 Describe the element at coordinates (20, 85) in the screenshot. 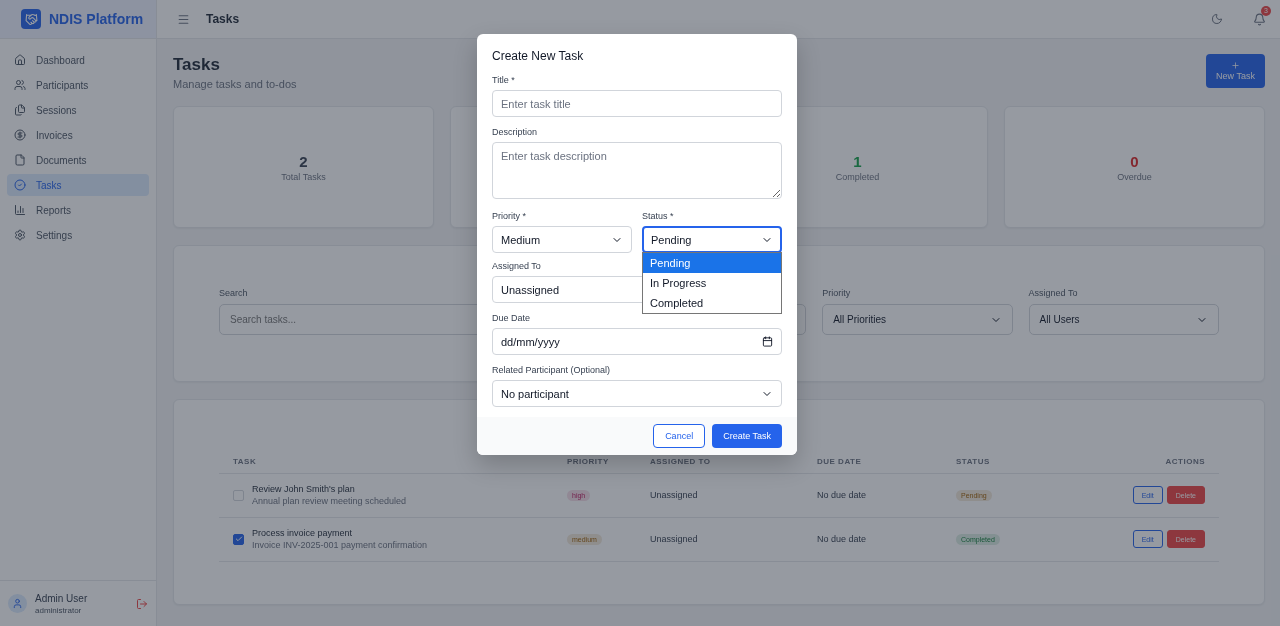

I see `users-icon` at that location.